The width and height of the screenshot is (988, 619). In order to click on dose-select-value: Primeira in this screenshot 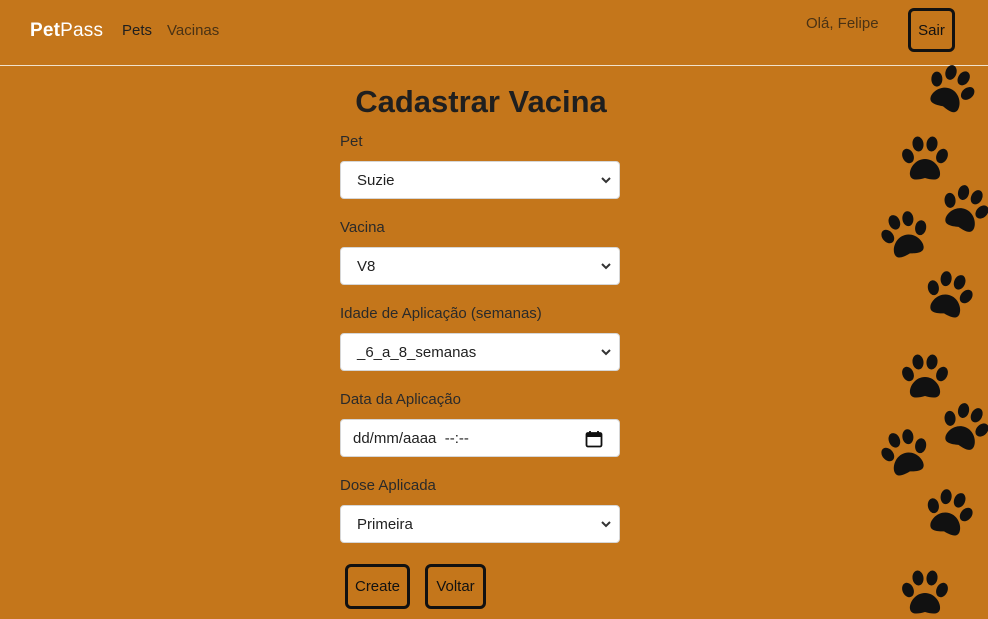, I will do `click(385, 524)`.